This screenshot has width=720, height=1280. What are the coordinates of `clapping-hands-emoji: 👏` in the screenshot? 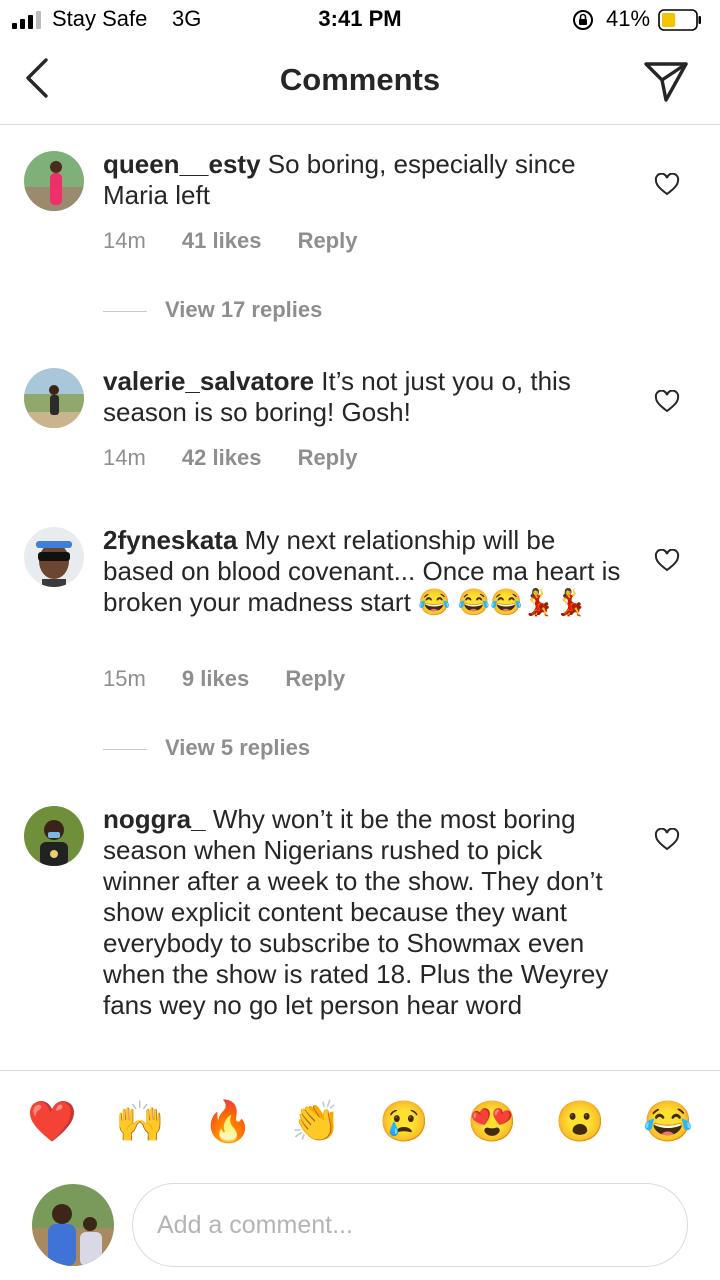 It's located at (316, 1122).